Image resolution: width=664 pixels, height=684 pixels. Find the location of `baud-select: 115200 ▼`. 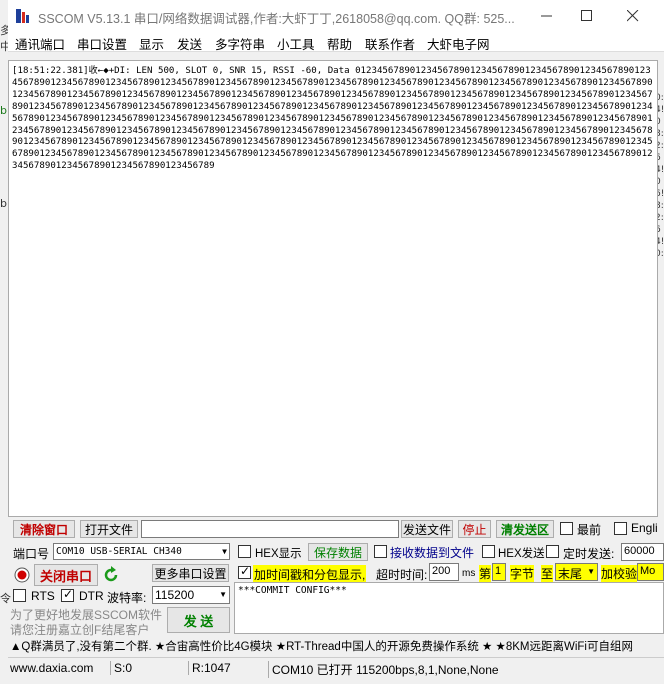

baud-select: 115200 ▼ is located at coordinates (191, 595).